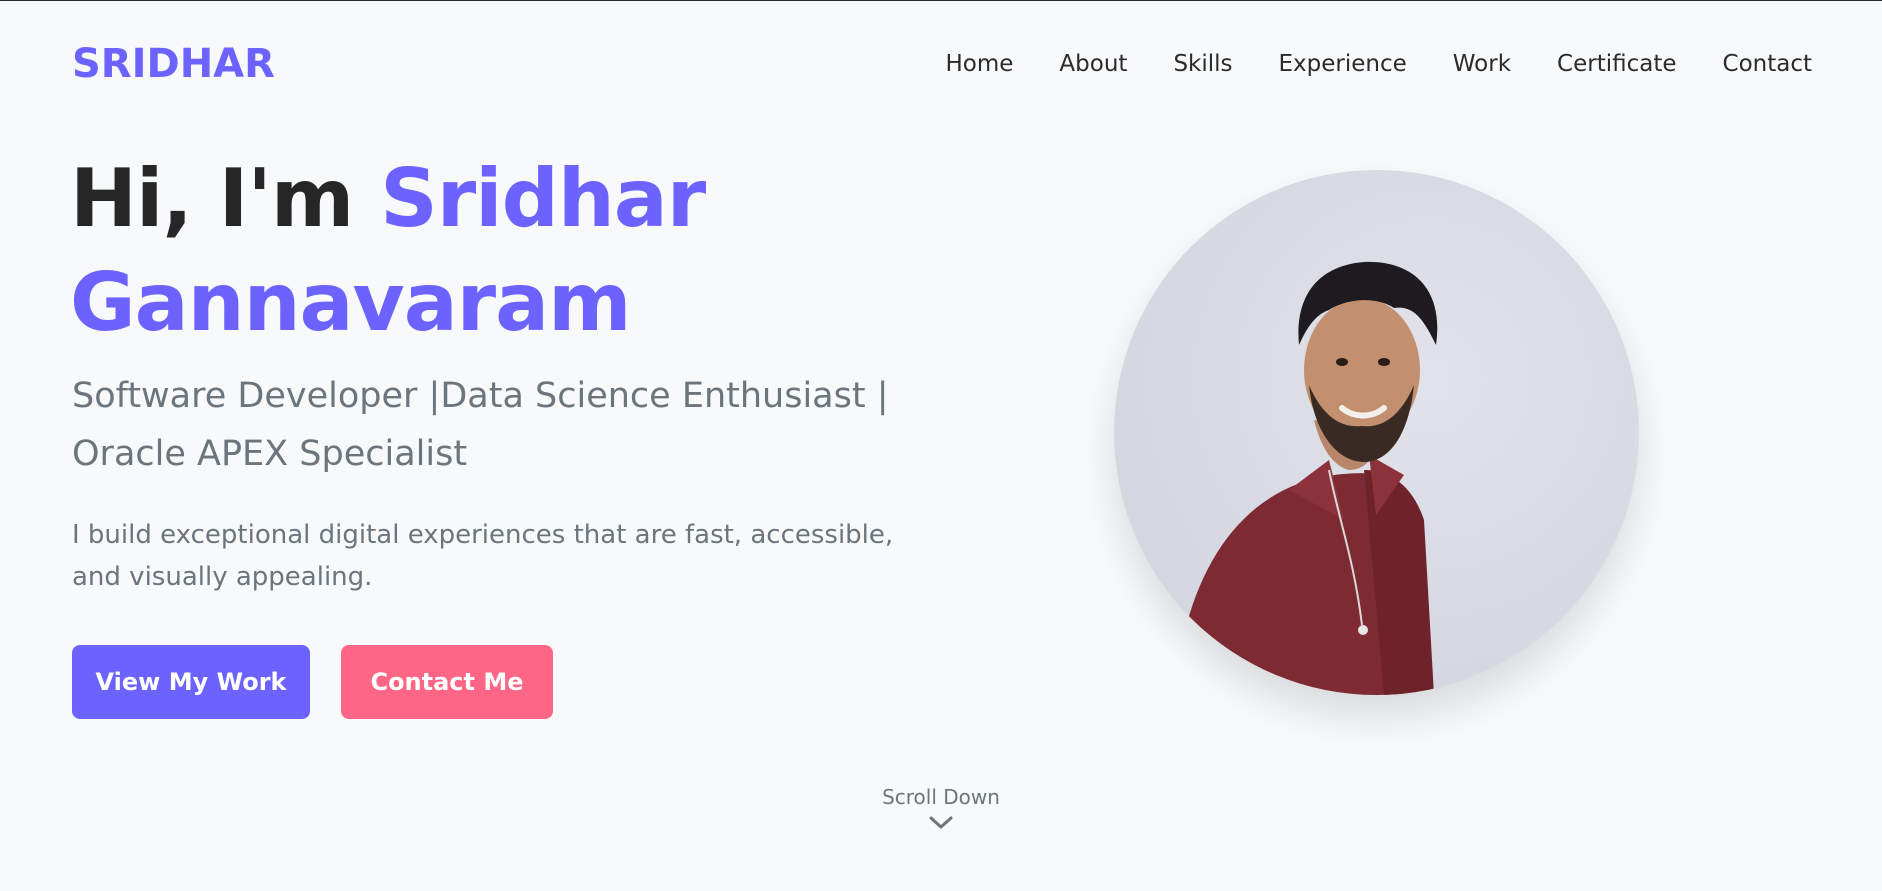 This screenshot has height=891, width=1882. Describe the element at coordinates (191, 682) in the screenshot. I see `view-my-work-button: View My Work` at that location.